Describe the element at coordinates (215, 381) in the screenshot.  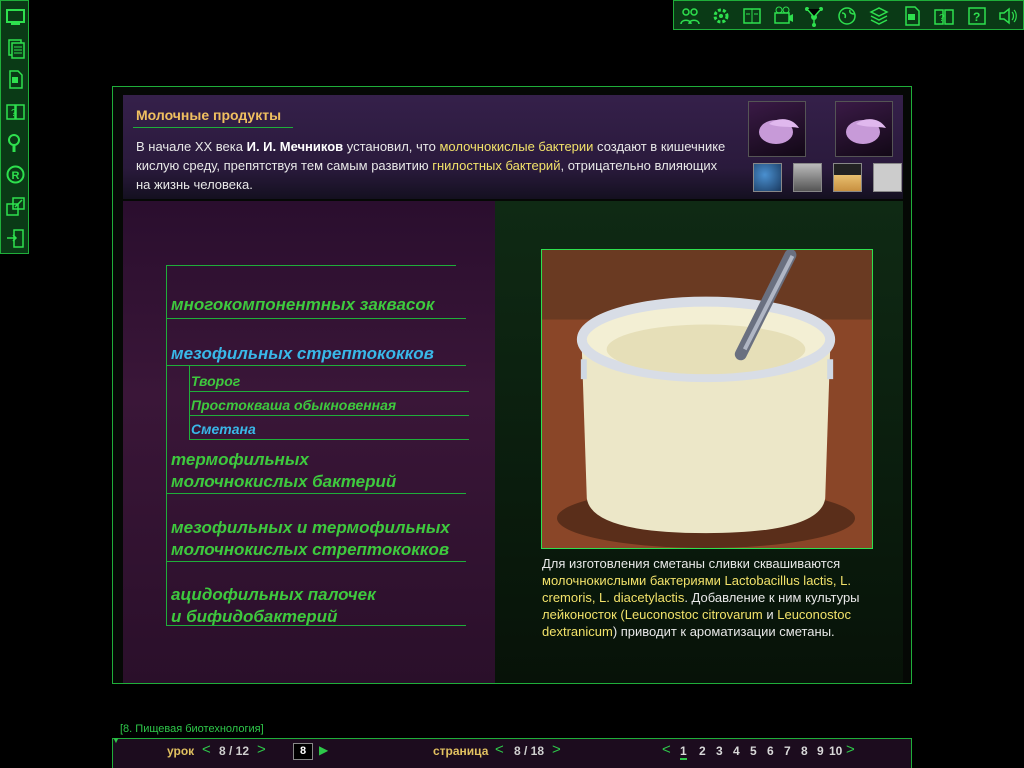
I see `subitem-tvorog: Творог` at that location.